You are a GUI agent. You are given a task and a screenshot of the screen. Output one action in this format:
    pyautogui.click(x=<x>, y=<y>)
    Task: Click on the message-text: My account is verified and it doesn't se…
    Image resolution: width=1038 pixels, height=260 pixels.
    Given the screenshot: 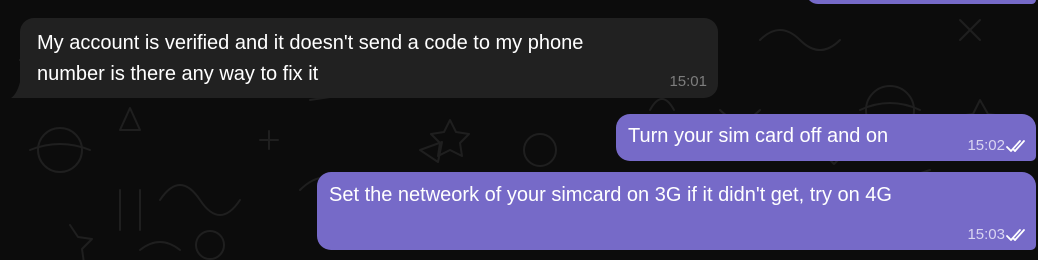 What is the action you would take?
    pyautogui.click(x=310, y=58)
    